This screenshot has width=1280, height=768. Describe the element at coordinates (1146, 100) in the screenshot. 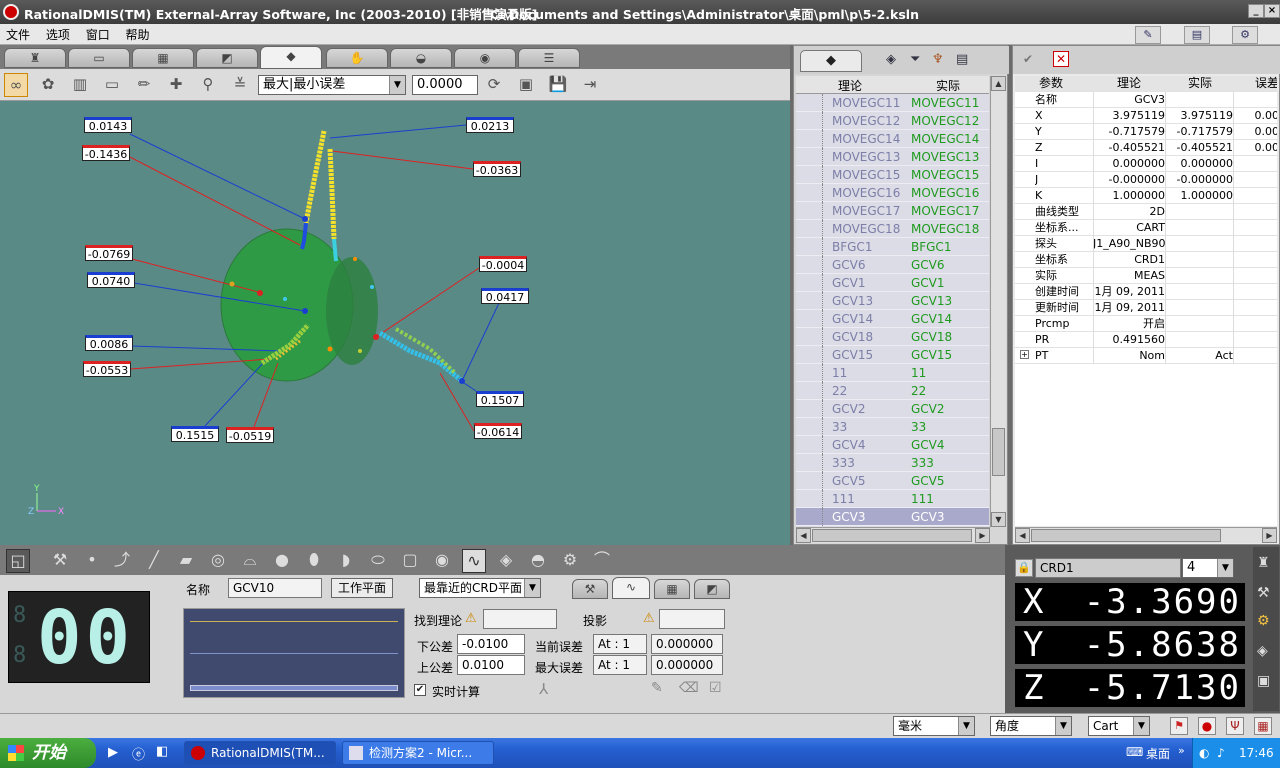

I see `table-row: 名称 GCV3` at that location.